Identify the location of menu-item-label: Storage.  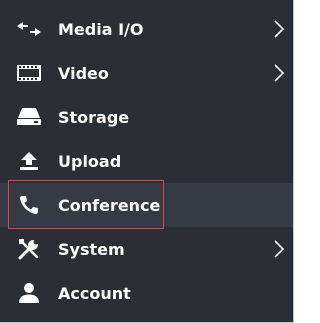
(94, 117).